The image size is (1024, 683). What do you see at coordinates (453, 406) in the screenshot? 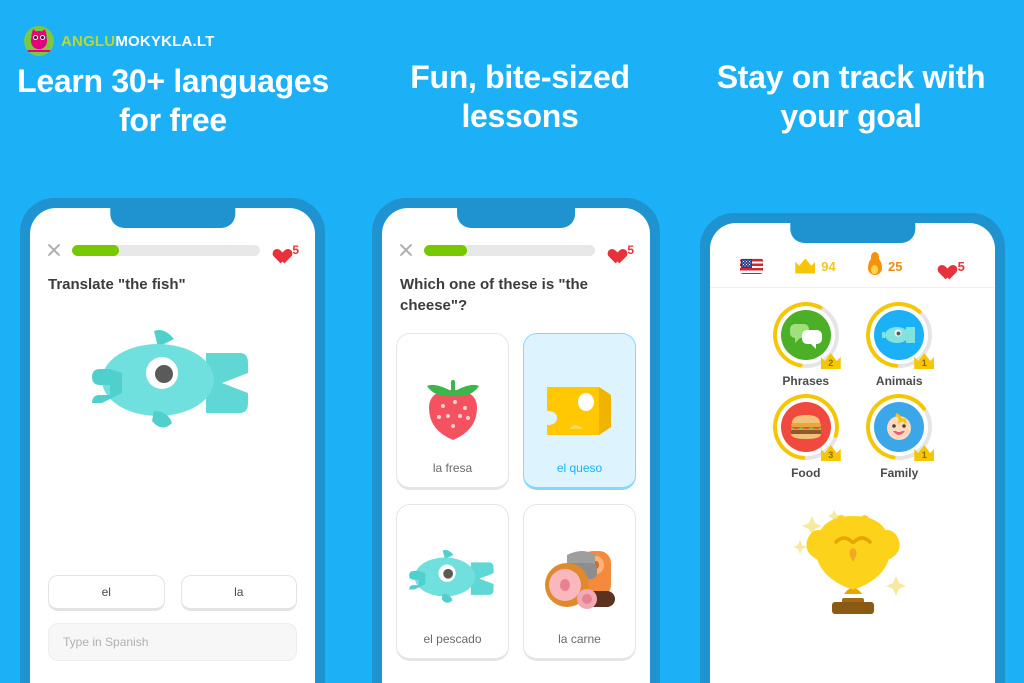
I see `strawberry-illustration` at bounding box center [453, 406].